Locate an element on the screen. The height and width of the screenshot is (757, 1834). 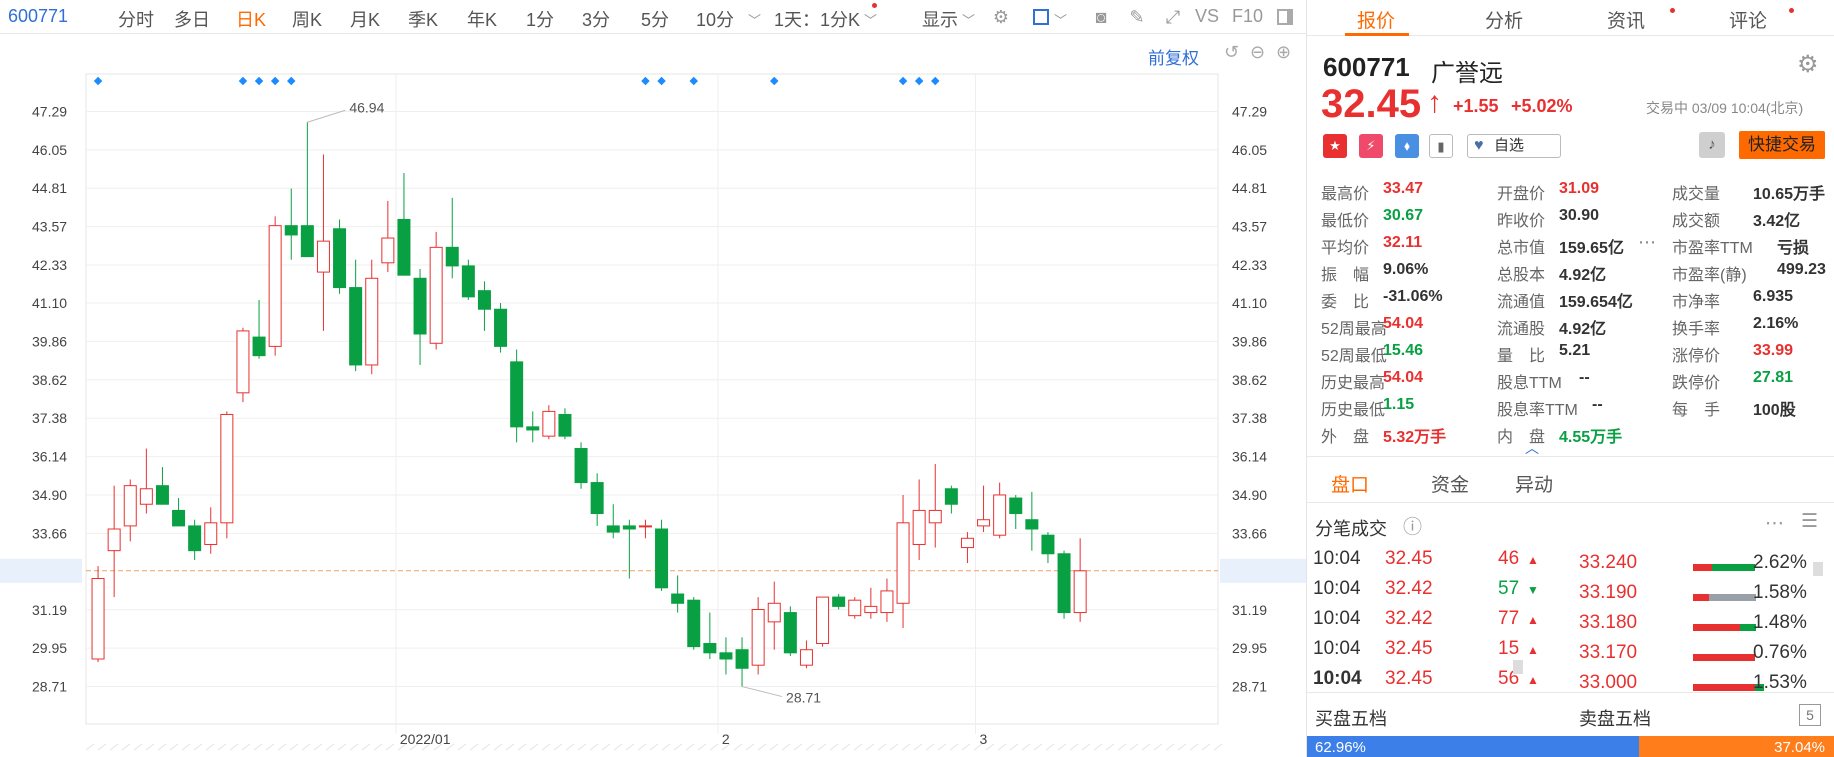
price-dist-row: 33.190 1.58% is located at coordinates (1570, 597).